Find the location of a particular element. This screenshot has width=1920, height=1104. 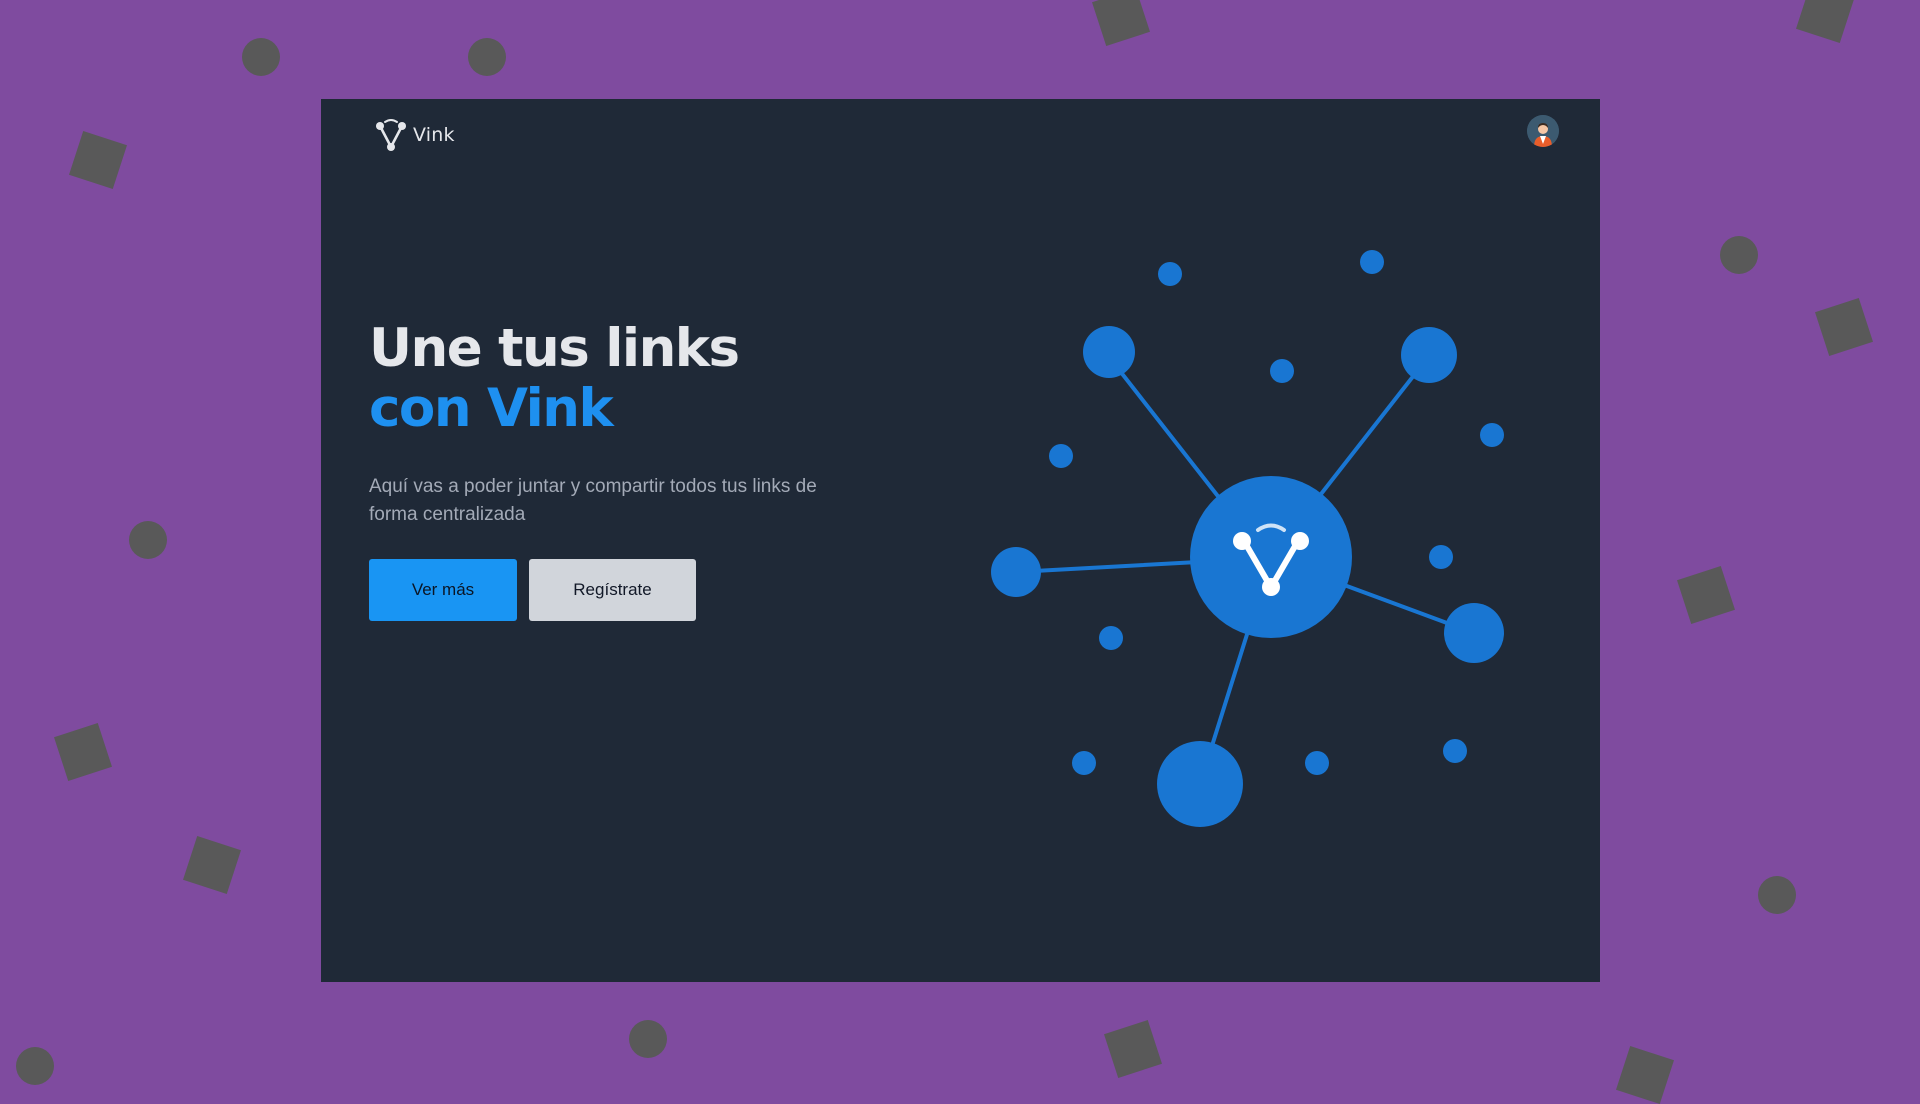

user-avatar is located at coordinates (1543, 131).